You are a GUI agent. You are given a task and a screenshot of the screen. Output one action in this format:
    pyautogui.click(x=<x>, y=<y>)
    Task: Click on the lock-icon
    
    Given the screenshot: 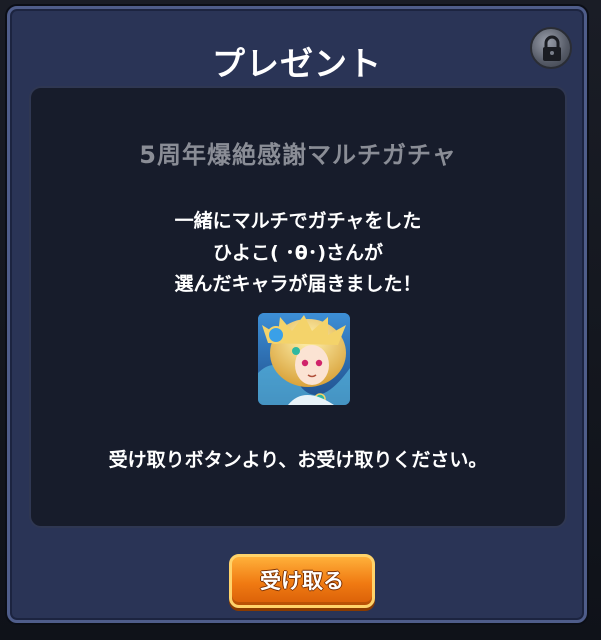 What is the action you would take?
    pyautogui.click(x=551, y=48)
    